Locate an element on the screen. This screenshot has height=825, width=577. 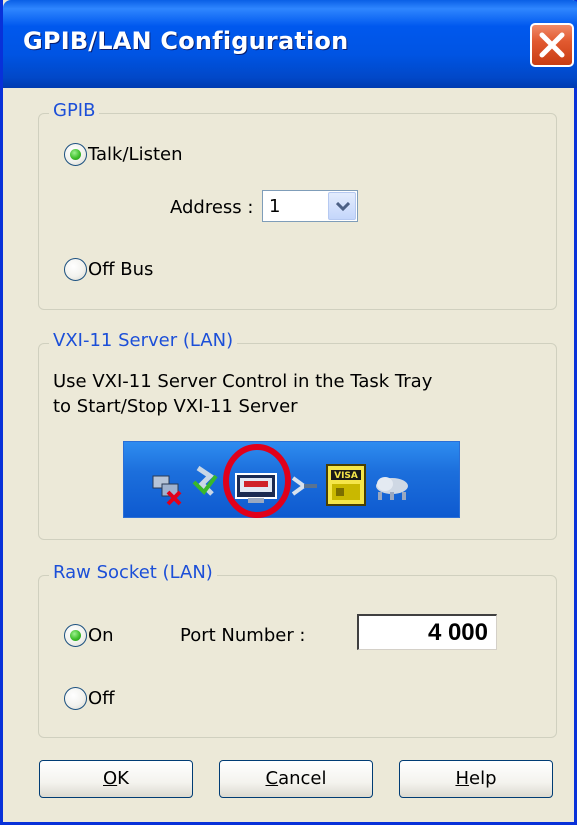
talk-listen-label: Talk/Listen is located at coordinates (135, 154).